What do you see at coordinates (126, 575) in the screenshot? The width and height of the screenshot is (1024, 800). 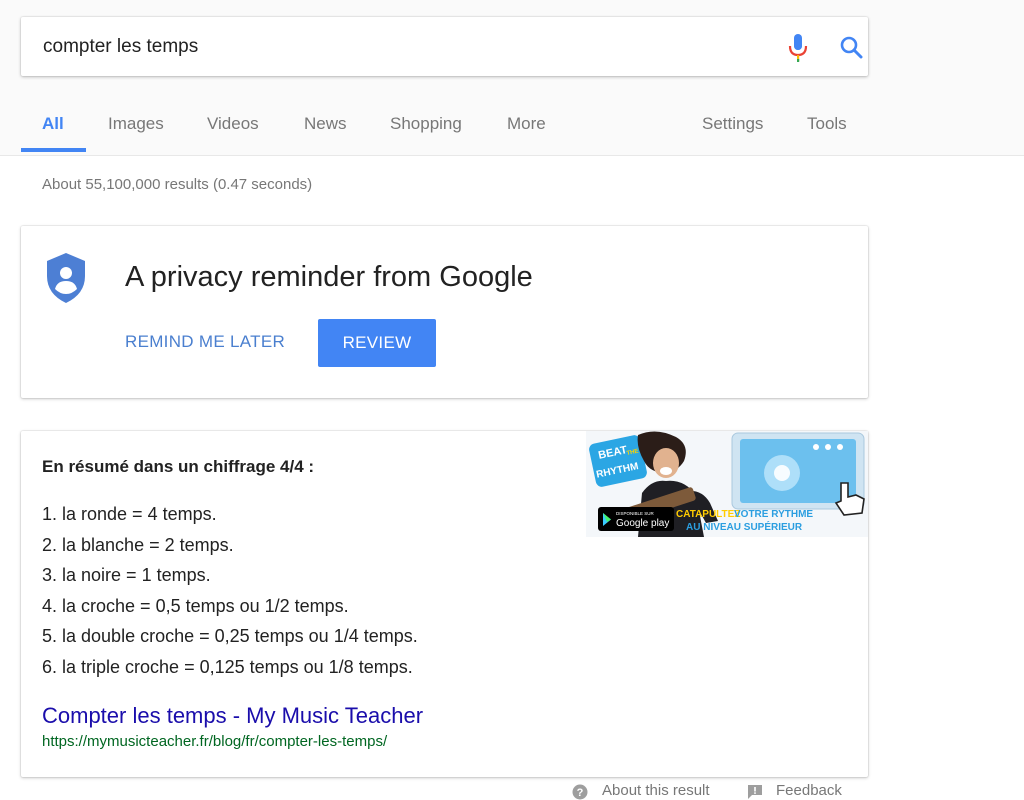 I see `list-item: 3. la noire = 1 temps.` at bounding box center [126, 575].